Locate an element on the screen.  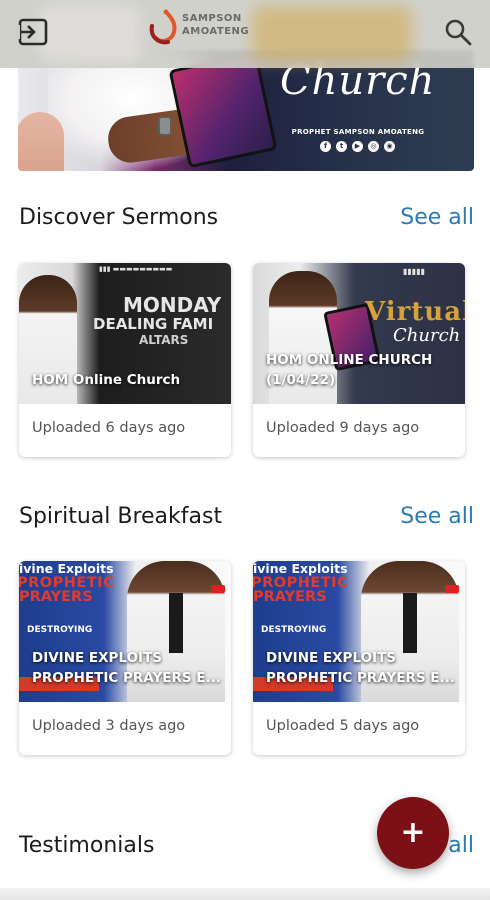
sermon-title: HOM Online Church is located at coordinates (106, 380).